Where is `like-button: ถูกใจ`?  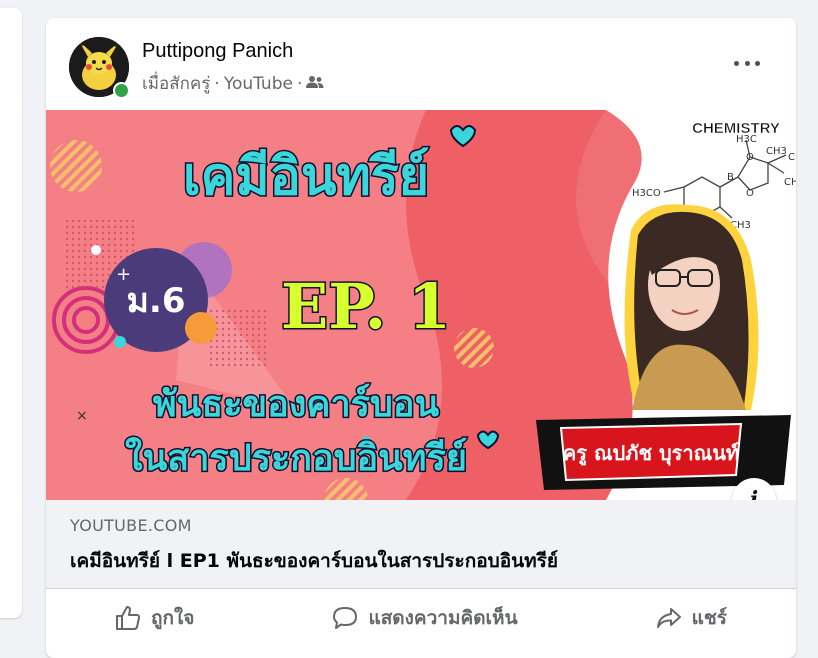
like-button: ถูกใจ is located at coordinates (154, 618).